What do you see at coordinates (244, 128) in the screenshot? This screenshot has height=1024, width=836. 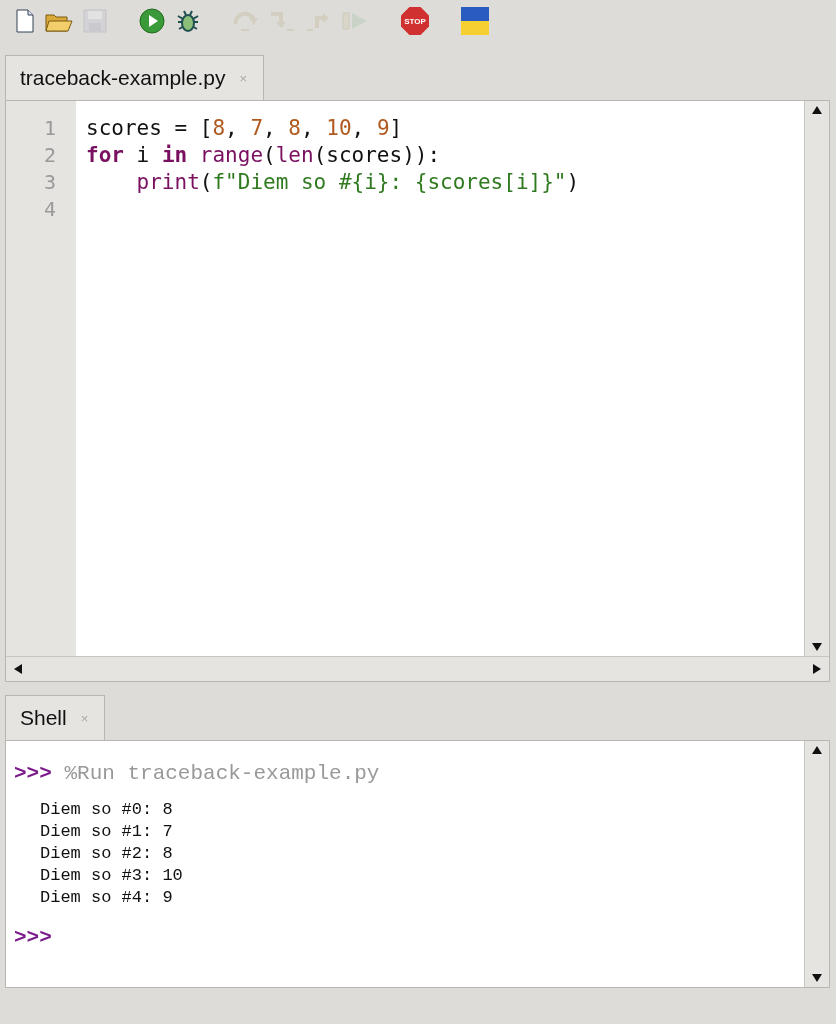 I see `code-line: scores = [8, 7, 8, 10, 9]` at bounding box center [244, 128].